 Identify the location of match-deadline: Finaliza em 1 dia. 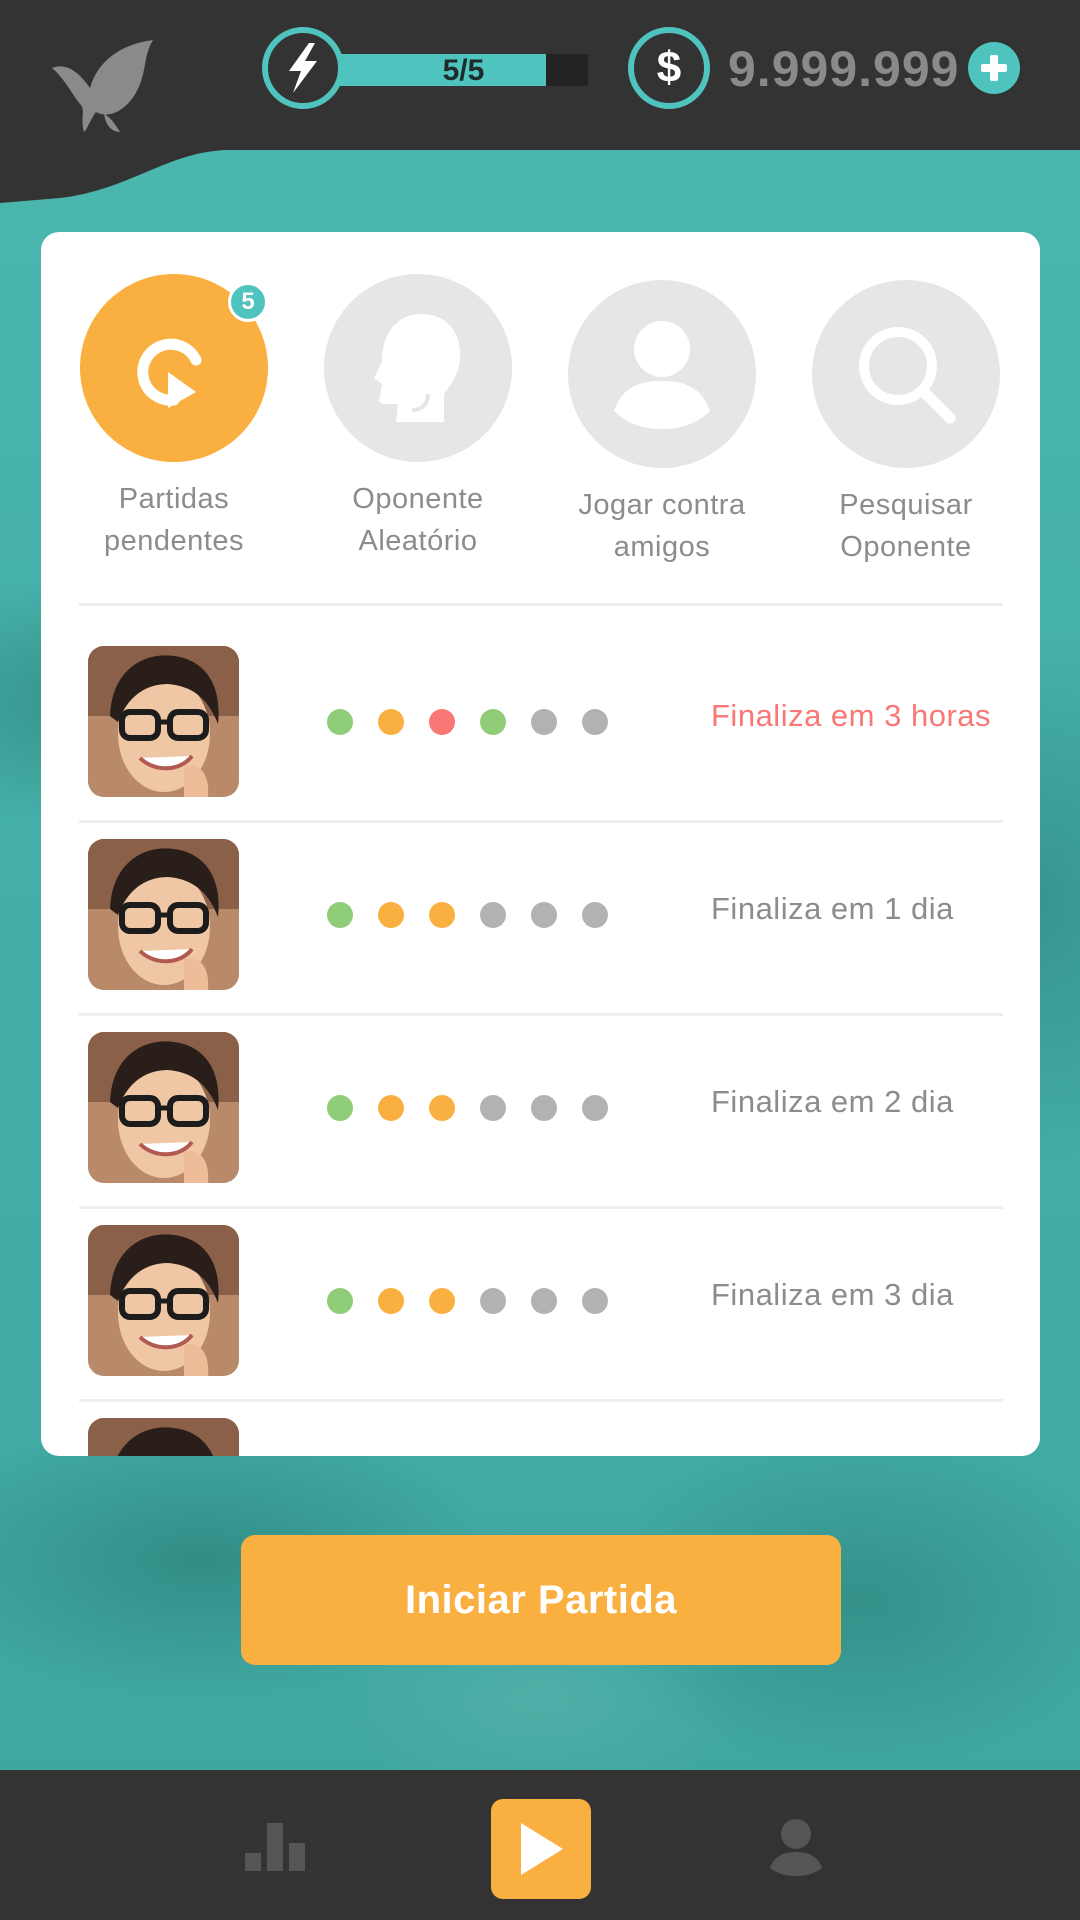
(832, 908).